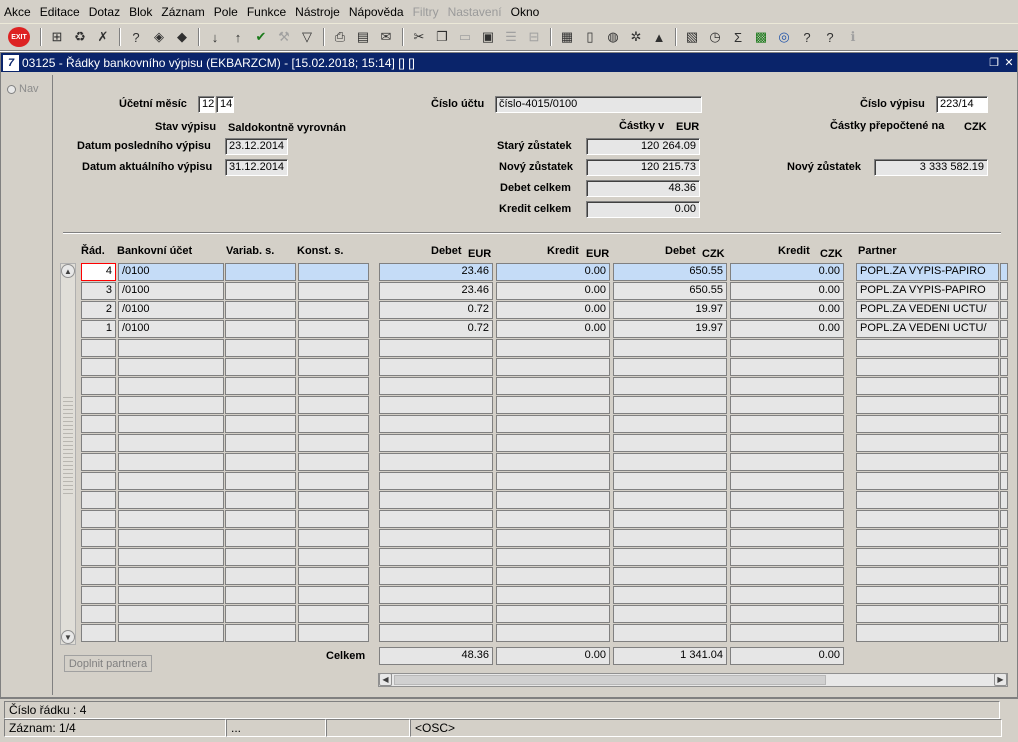  What do you see at coordinates (670, 272) in the screenshot?
I see `cell-debet-czk: 650.55` at bounding box center [670, 272].